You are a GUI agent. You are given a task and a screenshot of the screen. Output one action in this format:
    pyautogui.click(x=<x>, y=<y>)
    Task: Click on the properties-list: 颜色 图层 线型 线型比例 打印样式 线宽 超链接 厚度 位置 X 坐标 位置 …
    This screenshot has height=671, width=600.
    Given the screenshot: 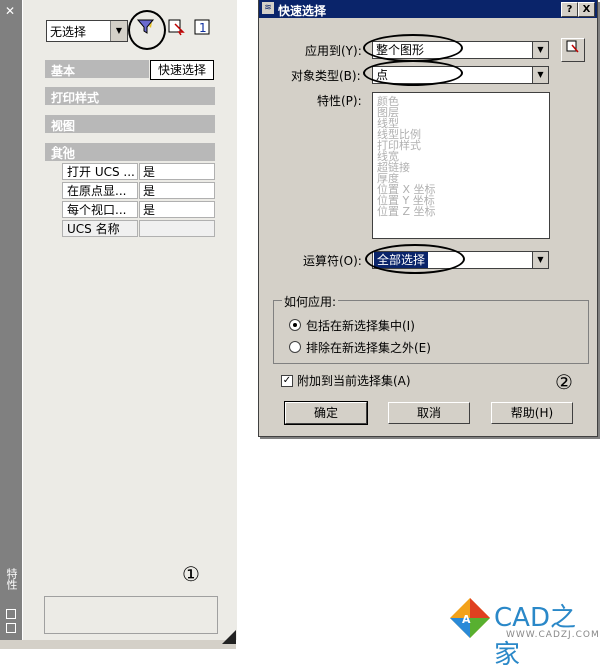 What is the action you would take?
    pyautogui.click(x=461, y=165)
    